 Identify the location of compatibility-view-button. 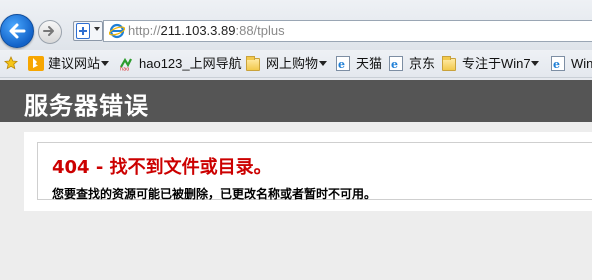
(88, 31).